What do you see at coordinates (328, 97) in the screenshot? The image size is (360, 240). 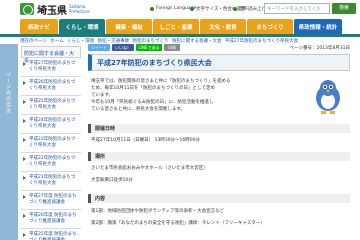 I see `mascot-image` at bounding box center [328, 97].